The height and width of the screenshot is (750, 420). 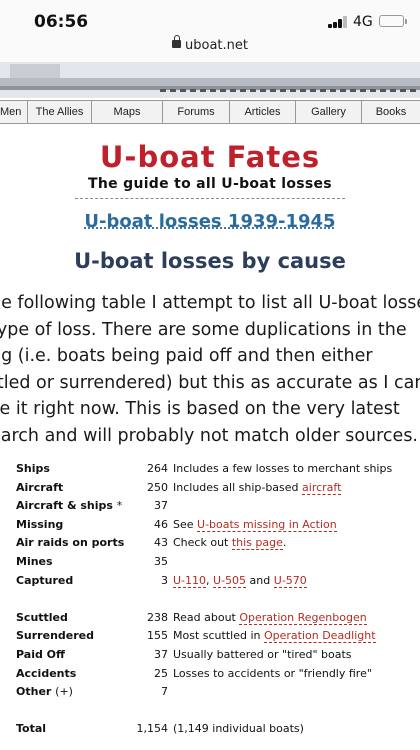 I want to click on u-570-link: U-570, so click(x=290, y=580).